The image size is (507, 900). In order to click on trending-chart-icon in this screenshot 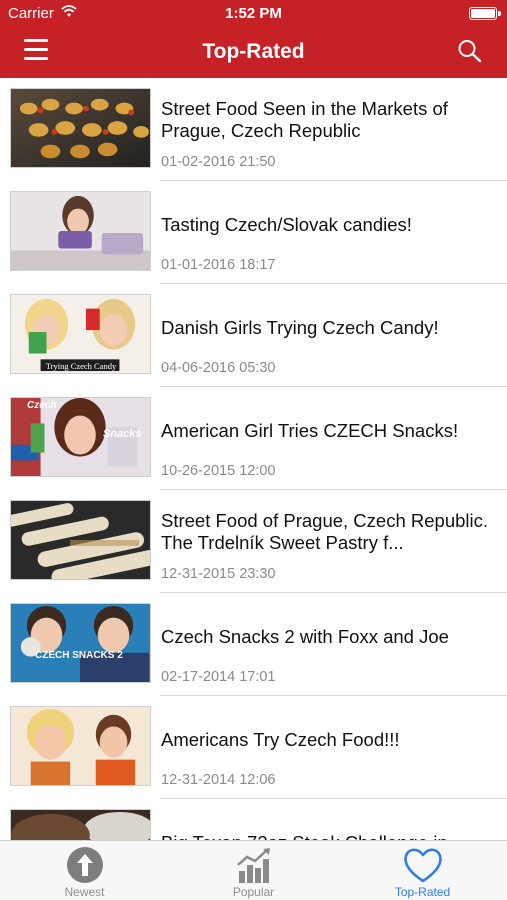, I will do `click(253, 865)`.